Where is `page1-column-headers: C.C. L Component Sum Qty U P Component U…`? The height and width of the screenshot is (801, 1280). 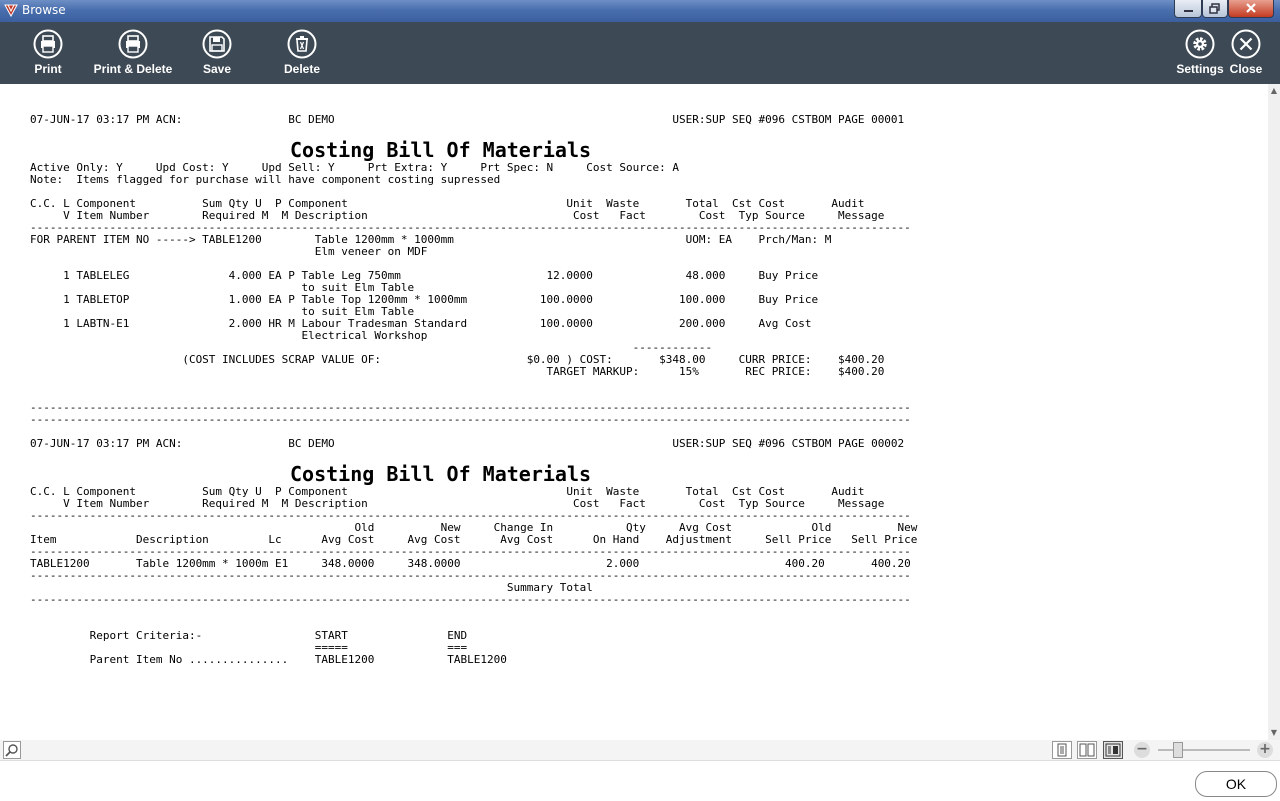 page1-column-headers: C.C. L Component Sum Qty U P Component U… is located at coordinates (470, 215).